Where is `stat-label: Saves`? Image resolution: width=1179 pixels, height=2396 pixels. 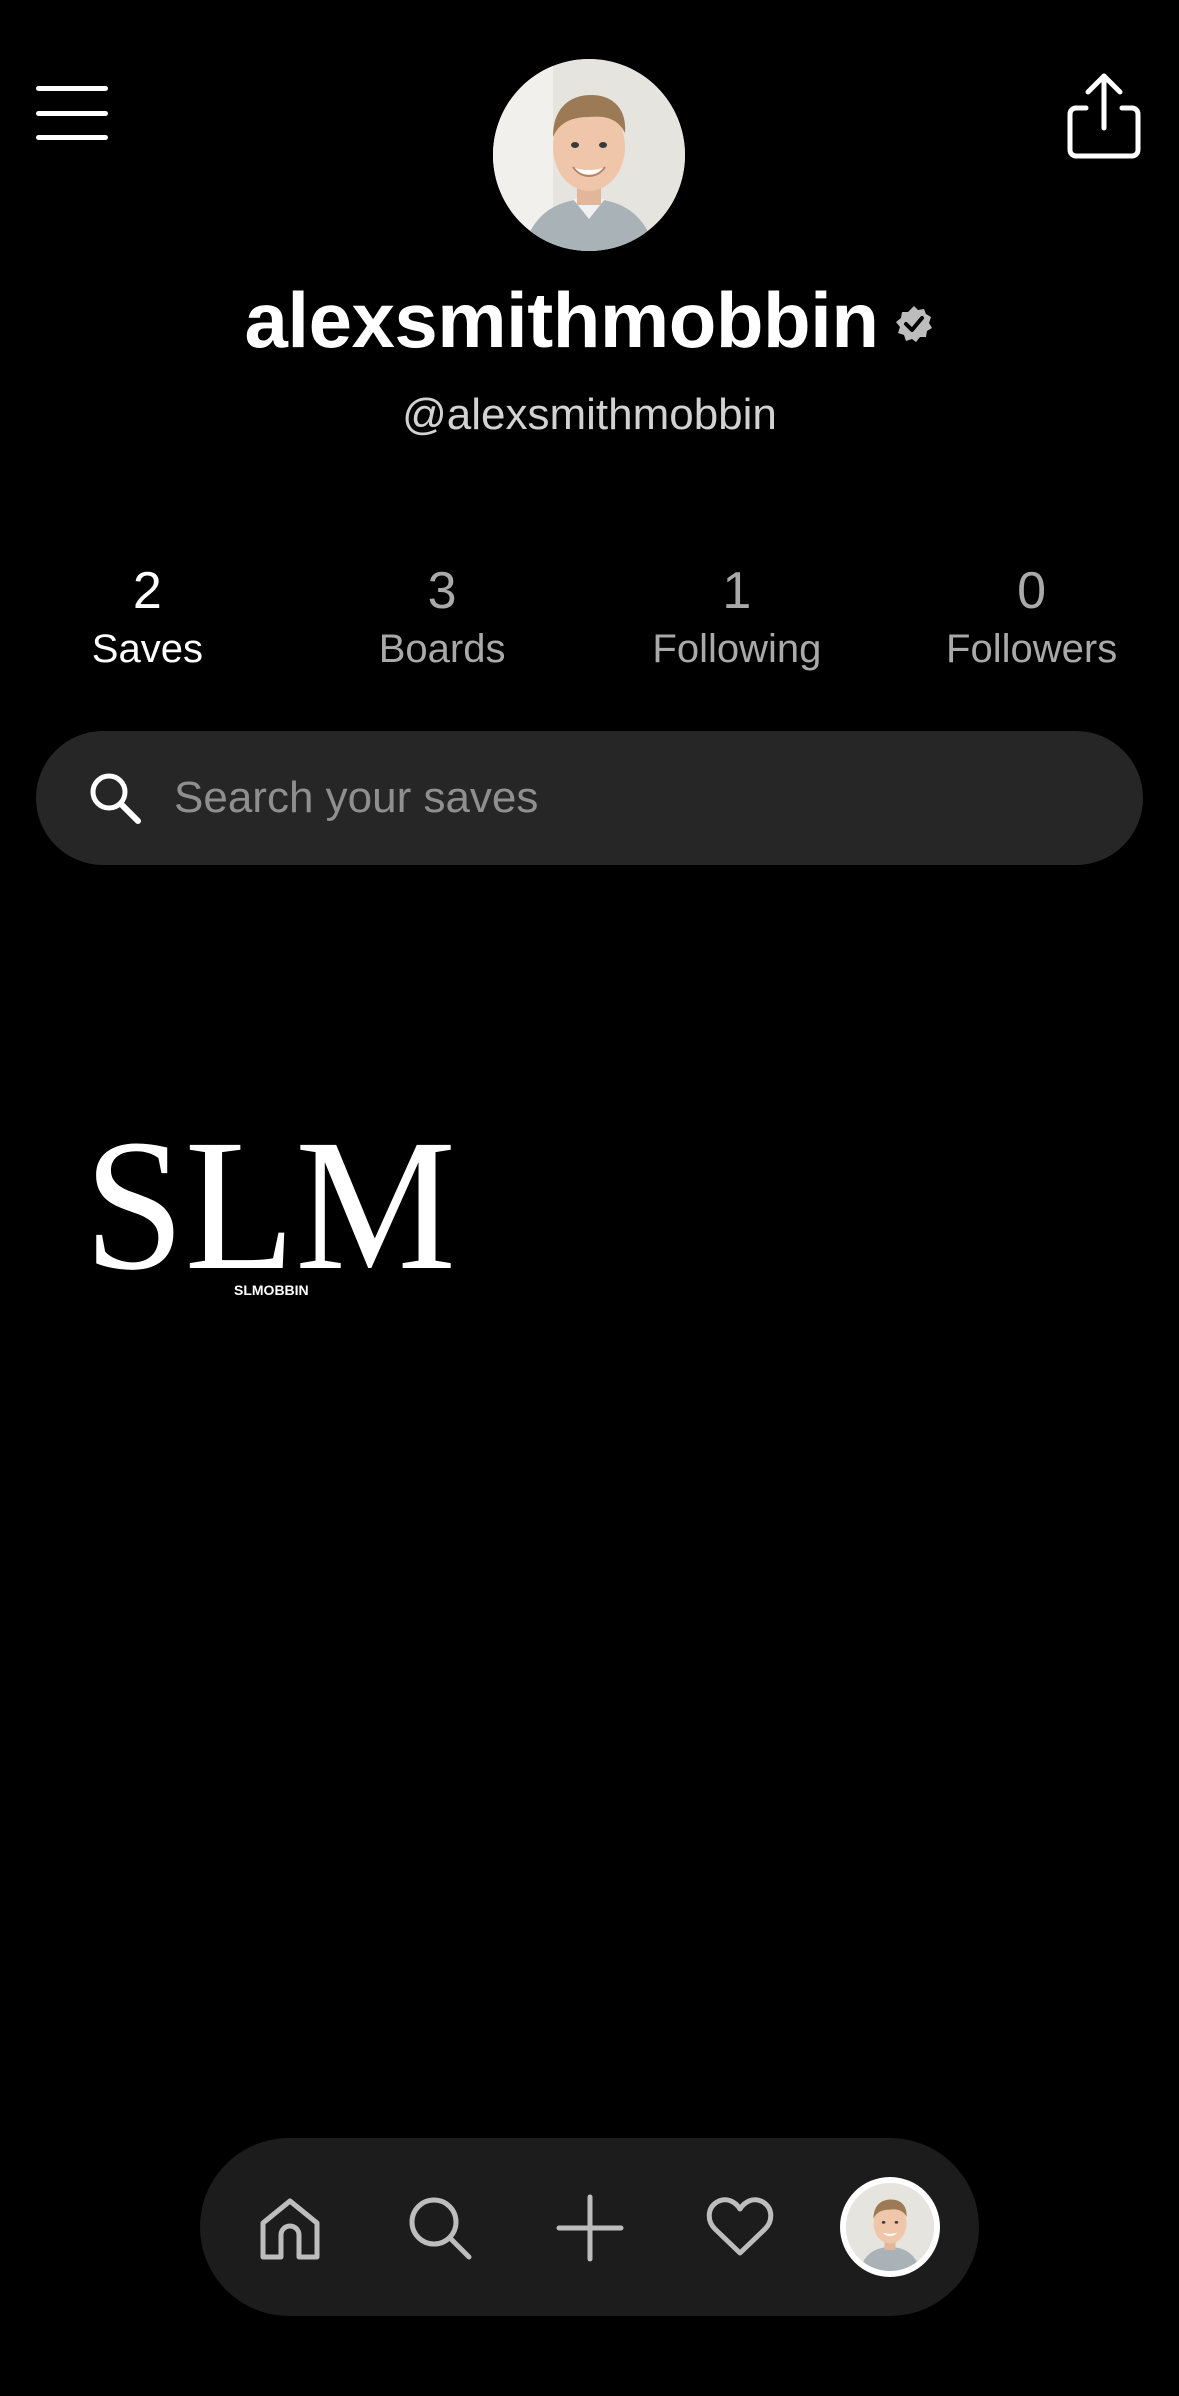
stat-label: Saves is located at coordinates (147, 649).